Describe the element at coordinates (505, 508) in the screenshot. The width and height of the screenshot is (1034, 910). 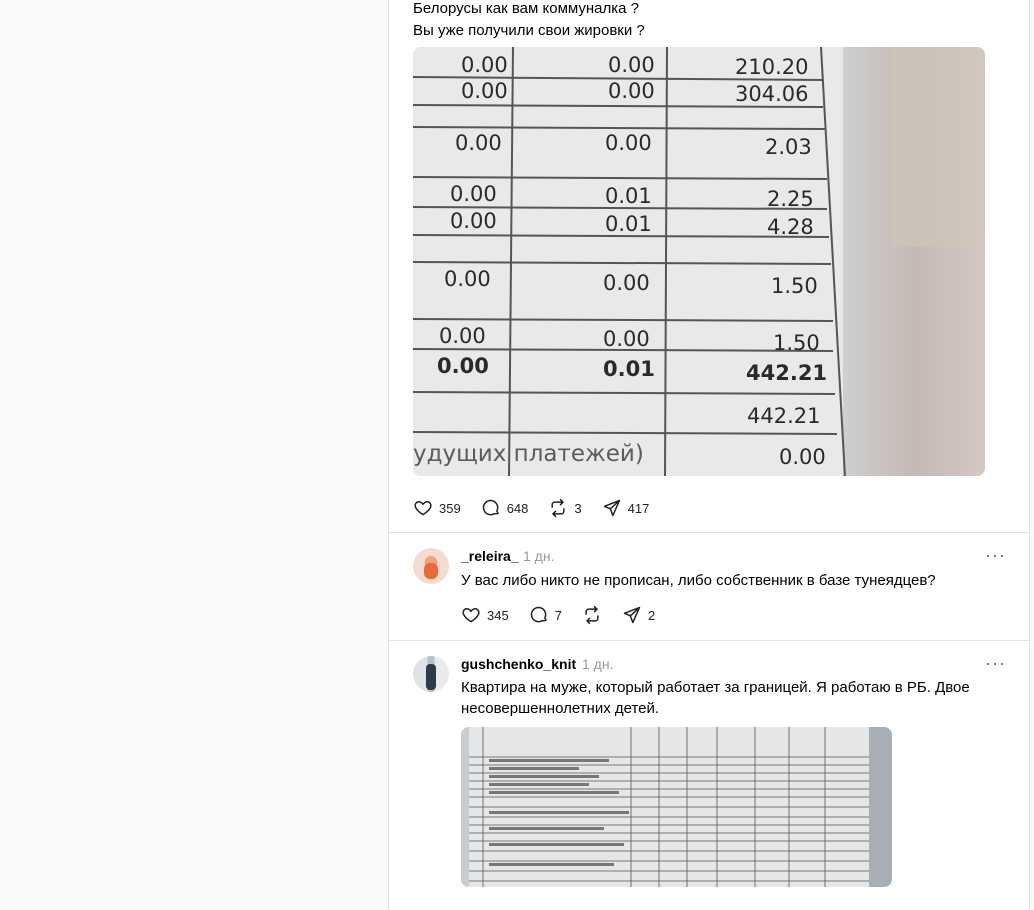
I see `comment-button: 648` at that location.